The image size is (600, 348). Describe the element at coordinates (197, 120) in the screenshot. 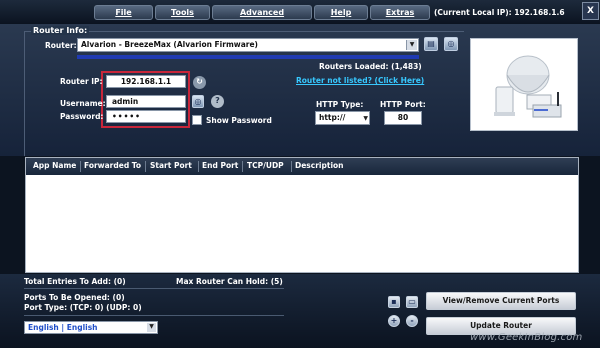

I see `show-password-checkbox` at that location.